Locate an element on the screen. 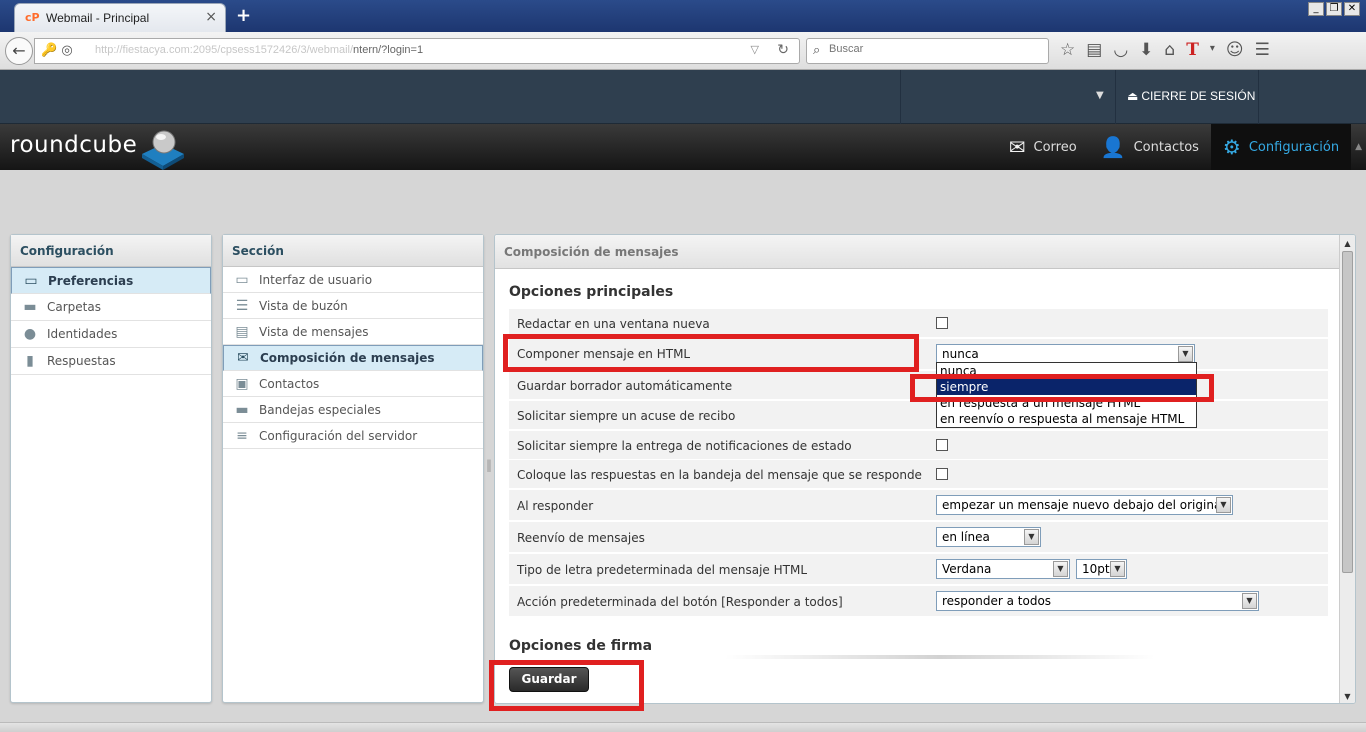 The width and height of the screenshot is (1366, 732). option-row: Reenvío de mensajes en línea ▼ is located at coordinates (918, 537).